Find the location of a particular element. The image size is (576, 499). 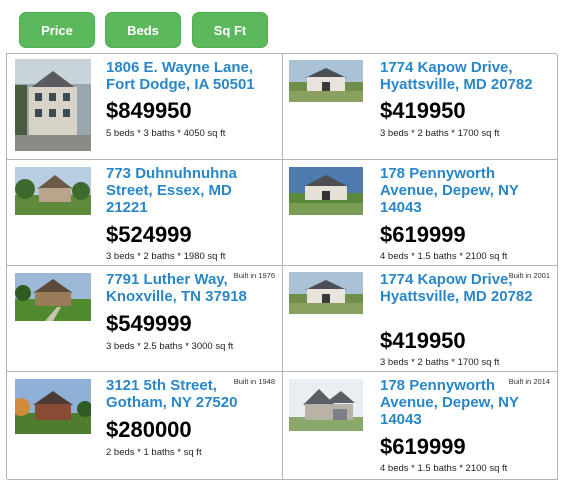

listing-details: 2 beds * 1 baths * sq ft is located at coordinates (154, 452).